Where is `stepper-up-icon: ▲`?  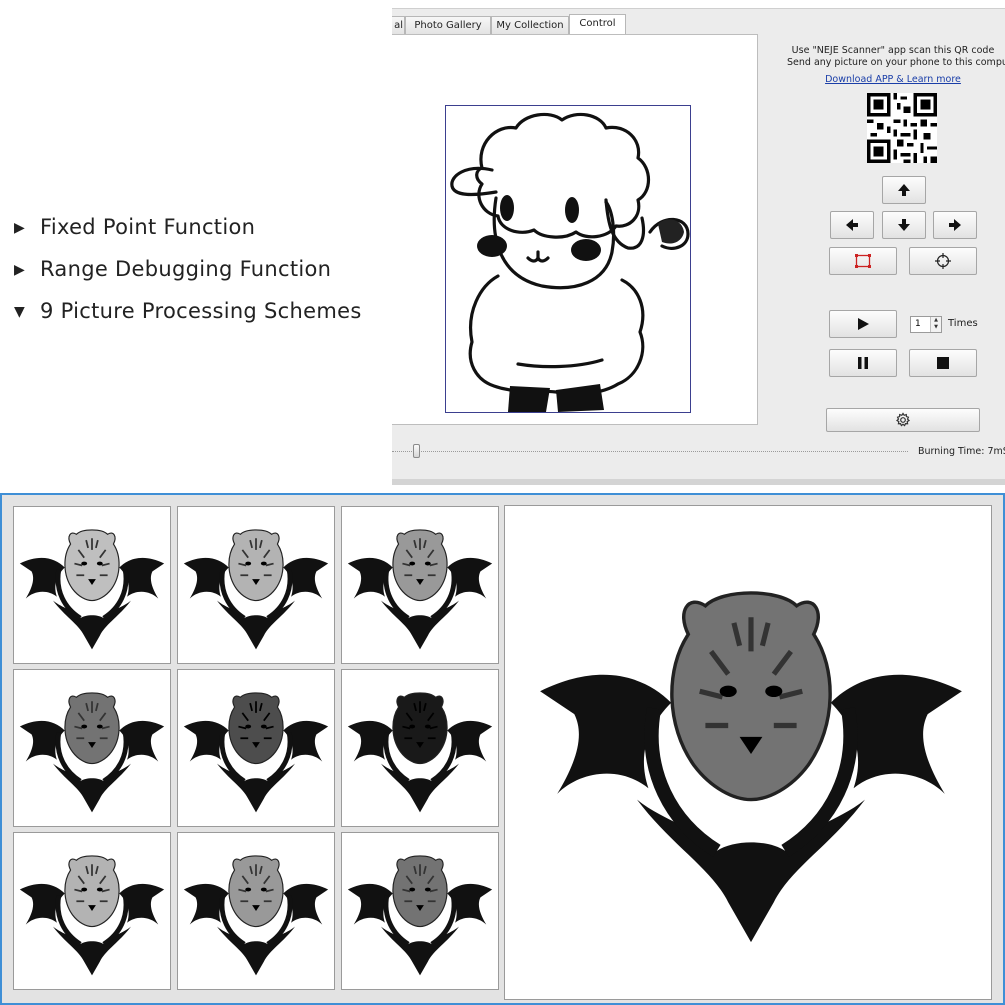 stepper-up-icon: ▲ is located at coordinates (936, 320).